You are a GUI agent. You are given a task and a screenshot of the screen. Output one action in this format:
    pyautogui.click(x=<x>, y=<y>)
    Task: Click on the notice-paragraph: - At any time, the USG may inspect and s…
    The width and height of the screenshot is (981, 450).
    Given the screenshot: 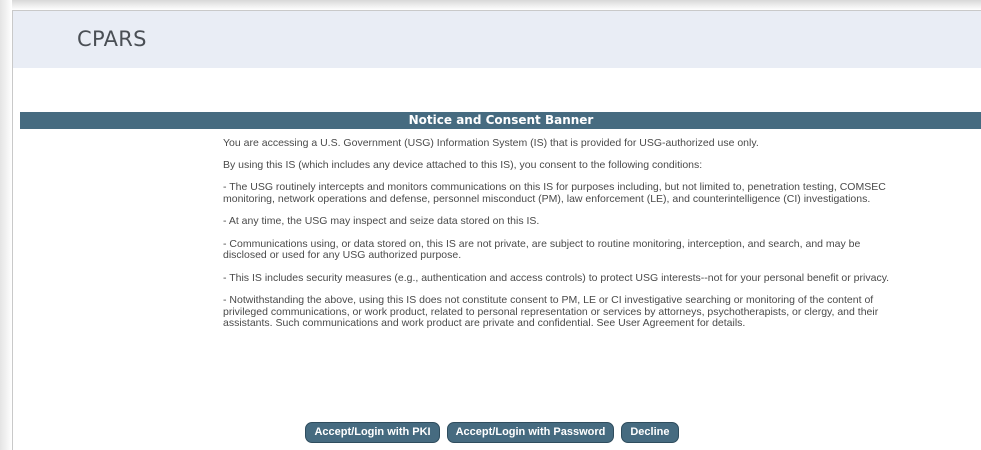 What is the action you would take?
    pyautogui.click(x=381, y=221)
    